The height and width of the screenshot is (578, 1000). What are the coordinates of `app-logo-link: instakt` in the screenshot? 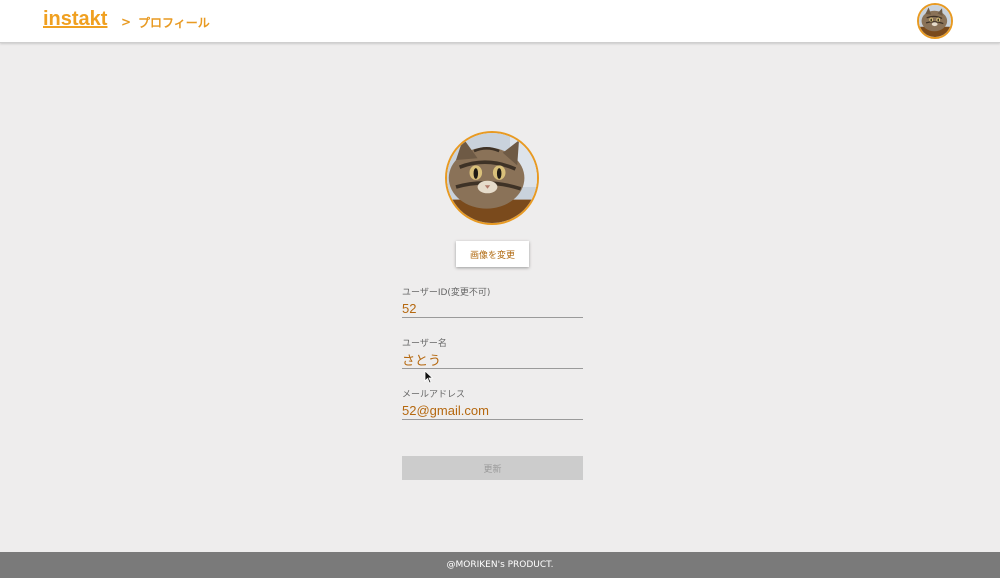 It's located at (75, 19).